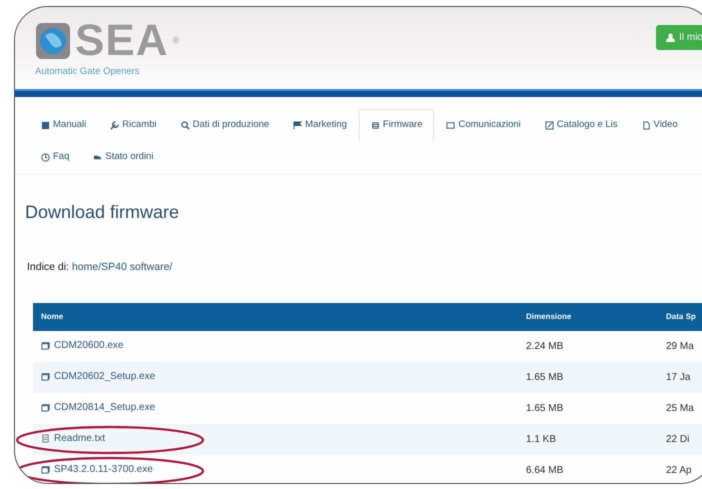 The height and width of the screenshot is (489, 702). I want to click on book-icon, so click(45, 125).